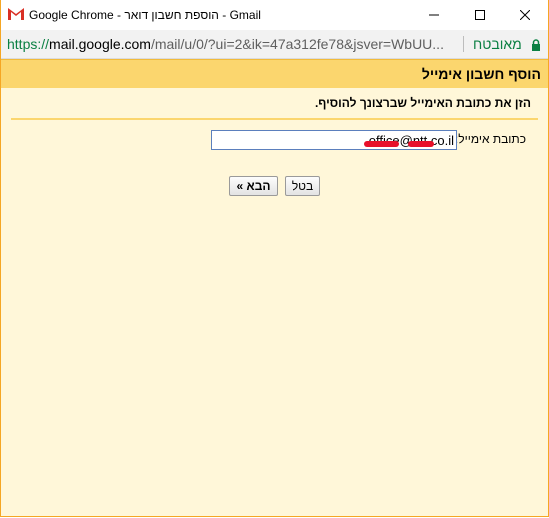 This screenshot has height=518, width=549. I want to click on lock-icon, so click(536, 45).